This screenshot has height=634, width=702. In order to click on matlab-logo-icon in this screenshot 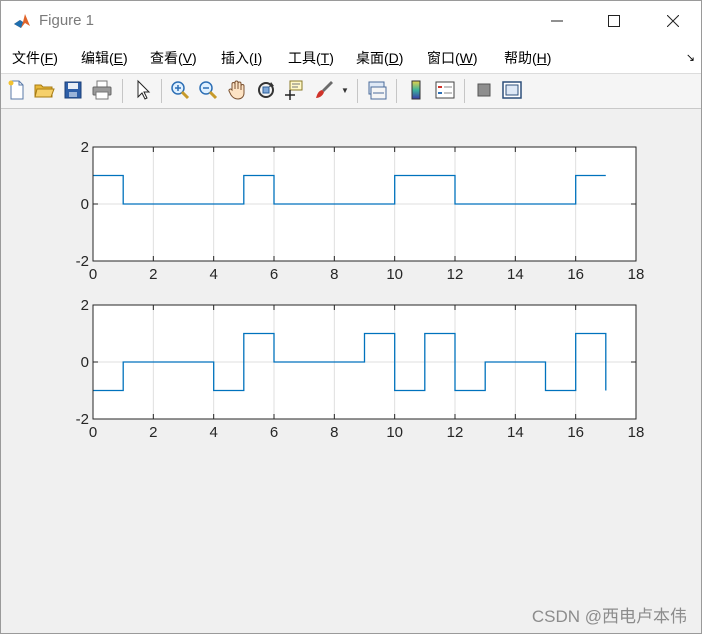, I will do `click(22, 21)`.